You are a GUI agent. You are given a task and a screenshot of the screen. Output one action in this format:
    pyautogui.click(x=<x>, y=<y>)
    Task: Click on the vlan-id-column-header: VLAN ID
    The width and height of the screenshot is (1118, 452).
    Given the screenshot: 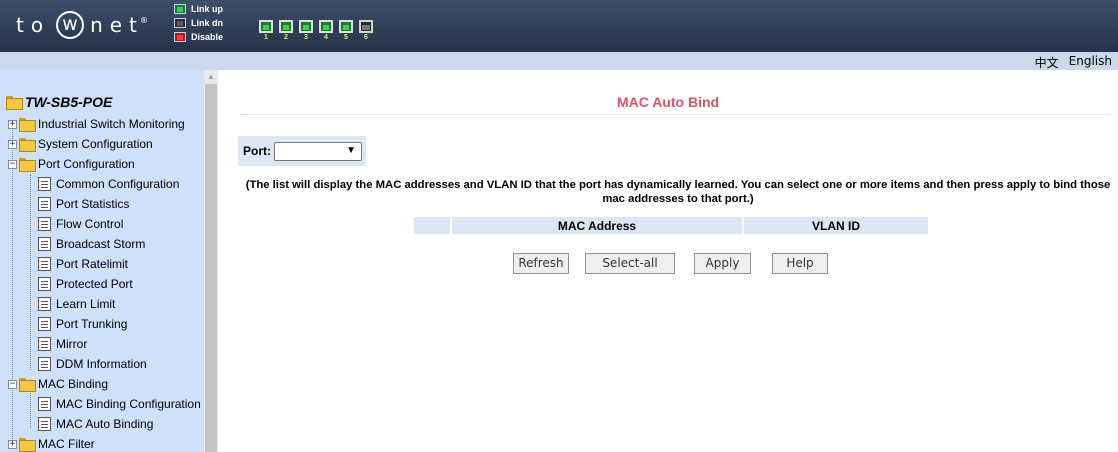 What is the action you would take?
    pyautogui.click(x=836, y=225)
    